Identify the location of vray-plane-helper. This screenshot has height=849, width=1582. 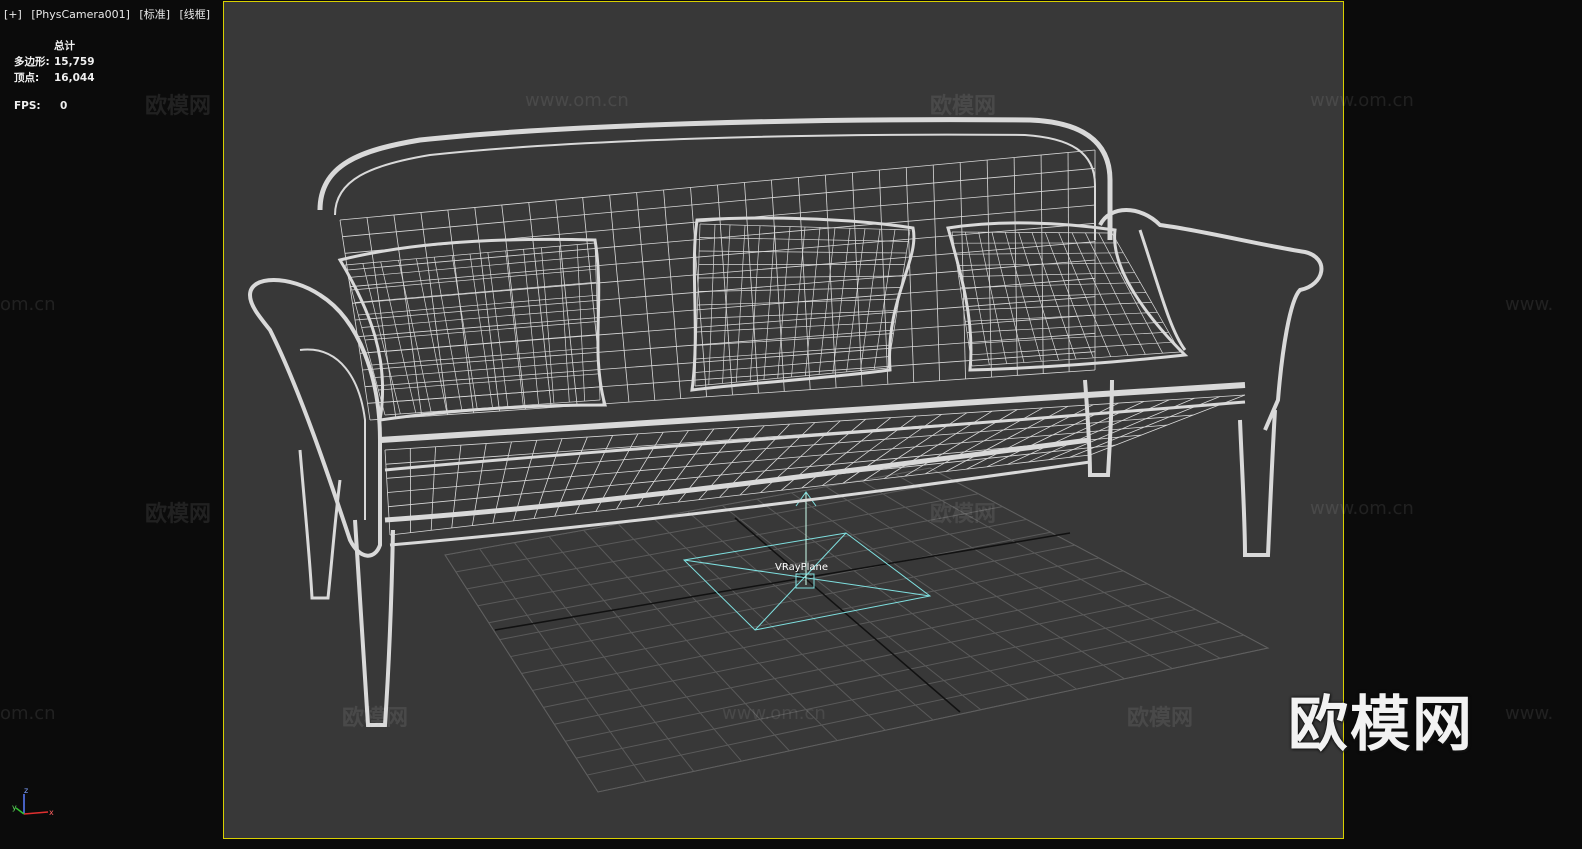
(807, 561).